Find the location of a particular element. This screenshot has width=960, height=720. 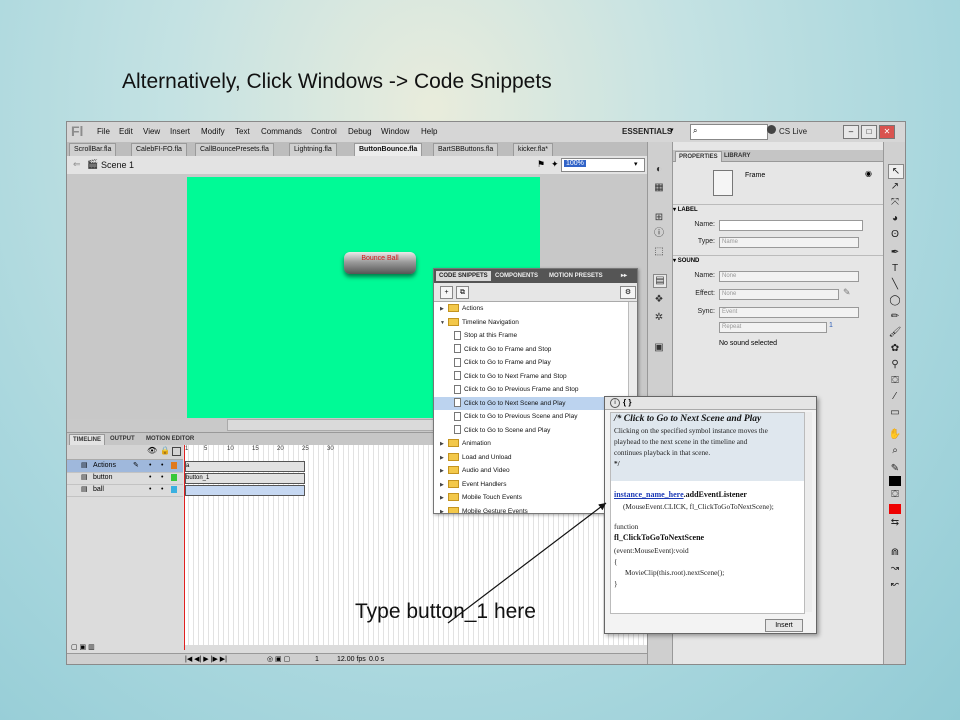

info-icon: ⓘ is located at coordinates (659, 234).